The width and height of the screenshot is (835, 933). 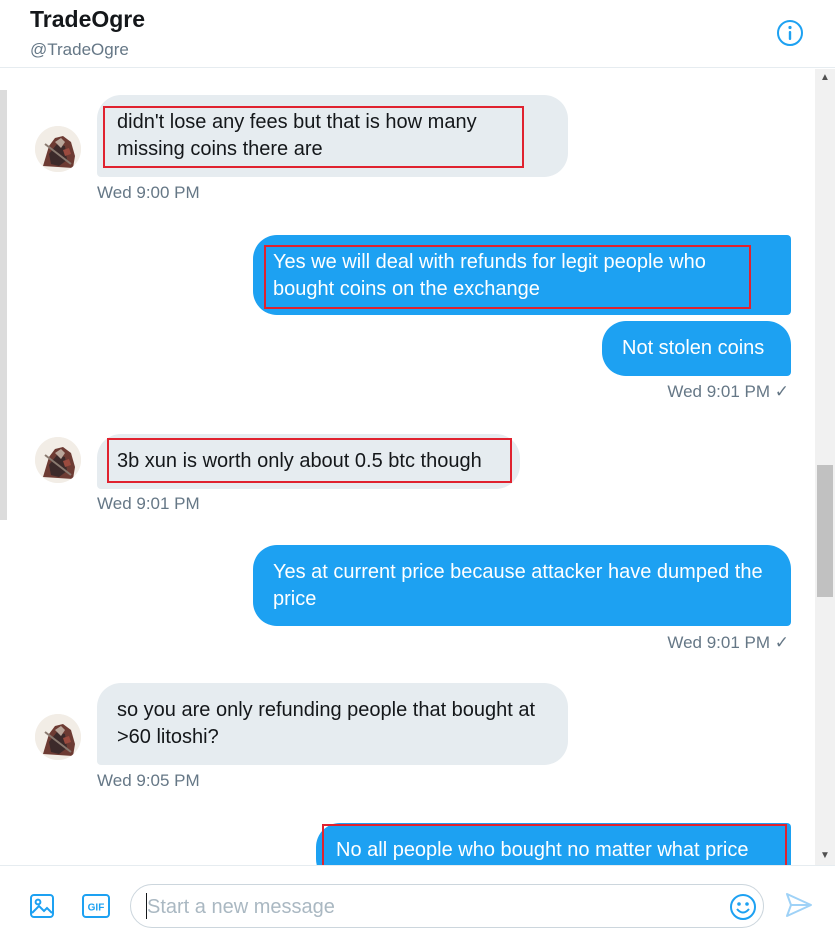 What do you see at coordinates (79, 50) in the screenshot?
I see `conversation-handle: @TradeOgre` at bounding box center [79, 50].